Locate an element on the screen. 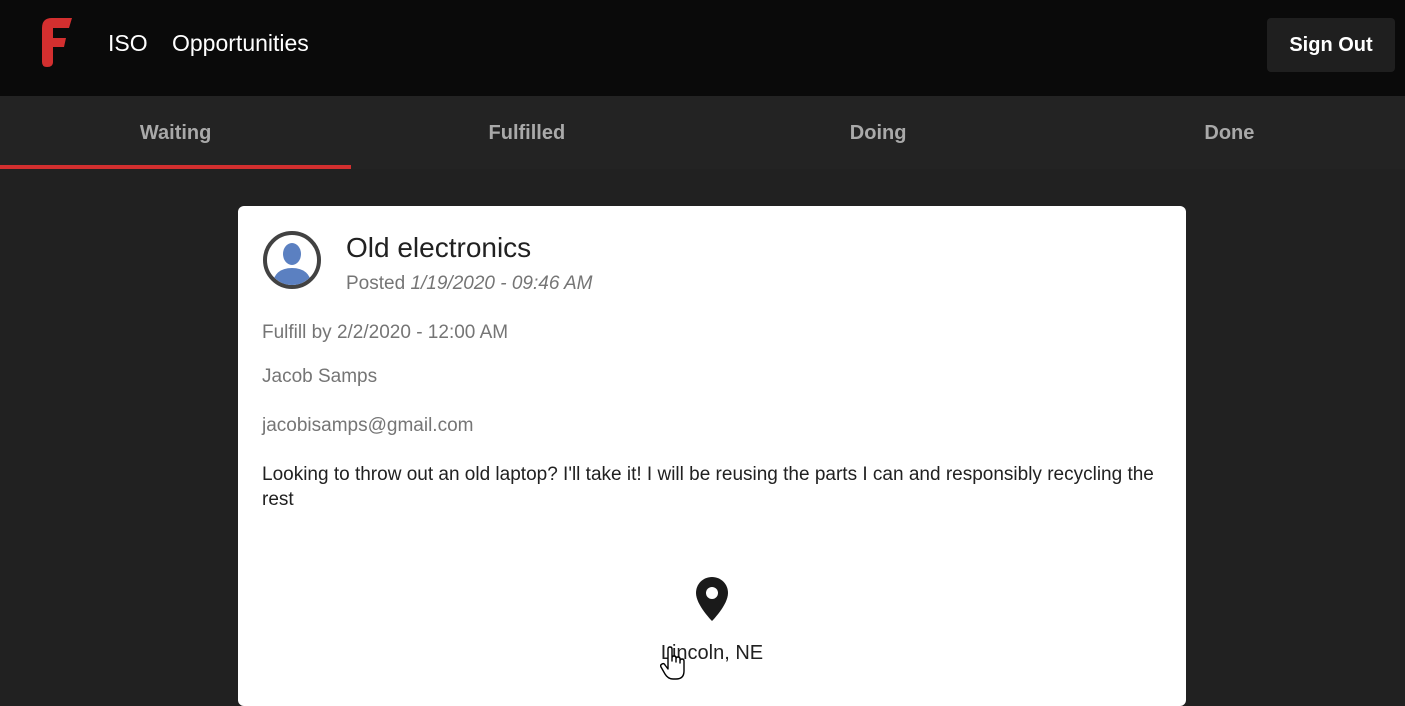 The height and width of the screenshot is (706, 1405). nav-iso: ISO is located at coordinates (128, 43).